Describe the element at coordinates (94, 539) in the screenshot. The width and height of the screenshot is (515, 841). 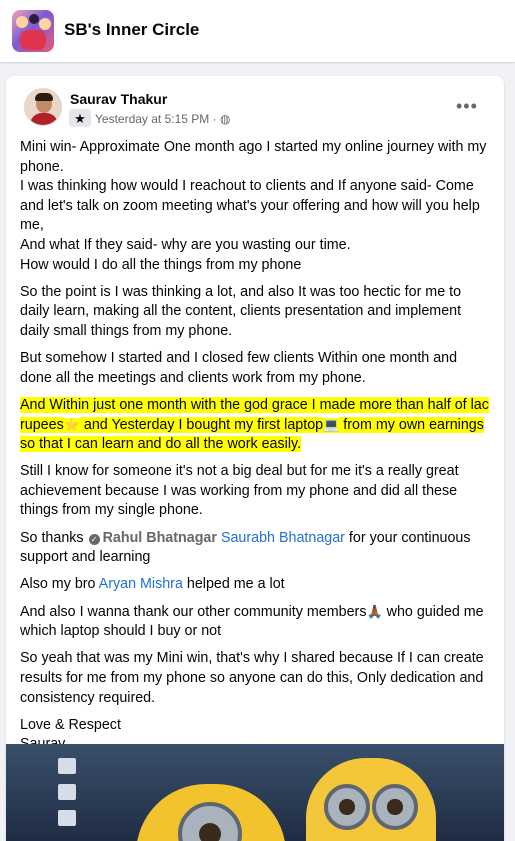
I see `verified-badge-icon: ✓` at that location.